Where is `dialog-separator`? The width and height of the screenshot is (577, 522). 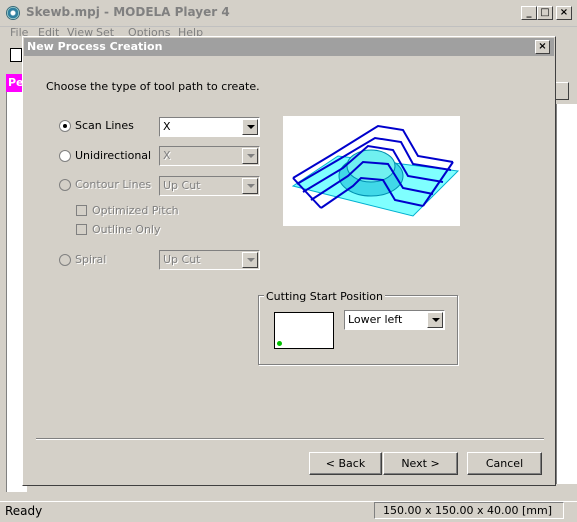
dialog-separator is located at coordinates (290, 439).